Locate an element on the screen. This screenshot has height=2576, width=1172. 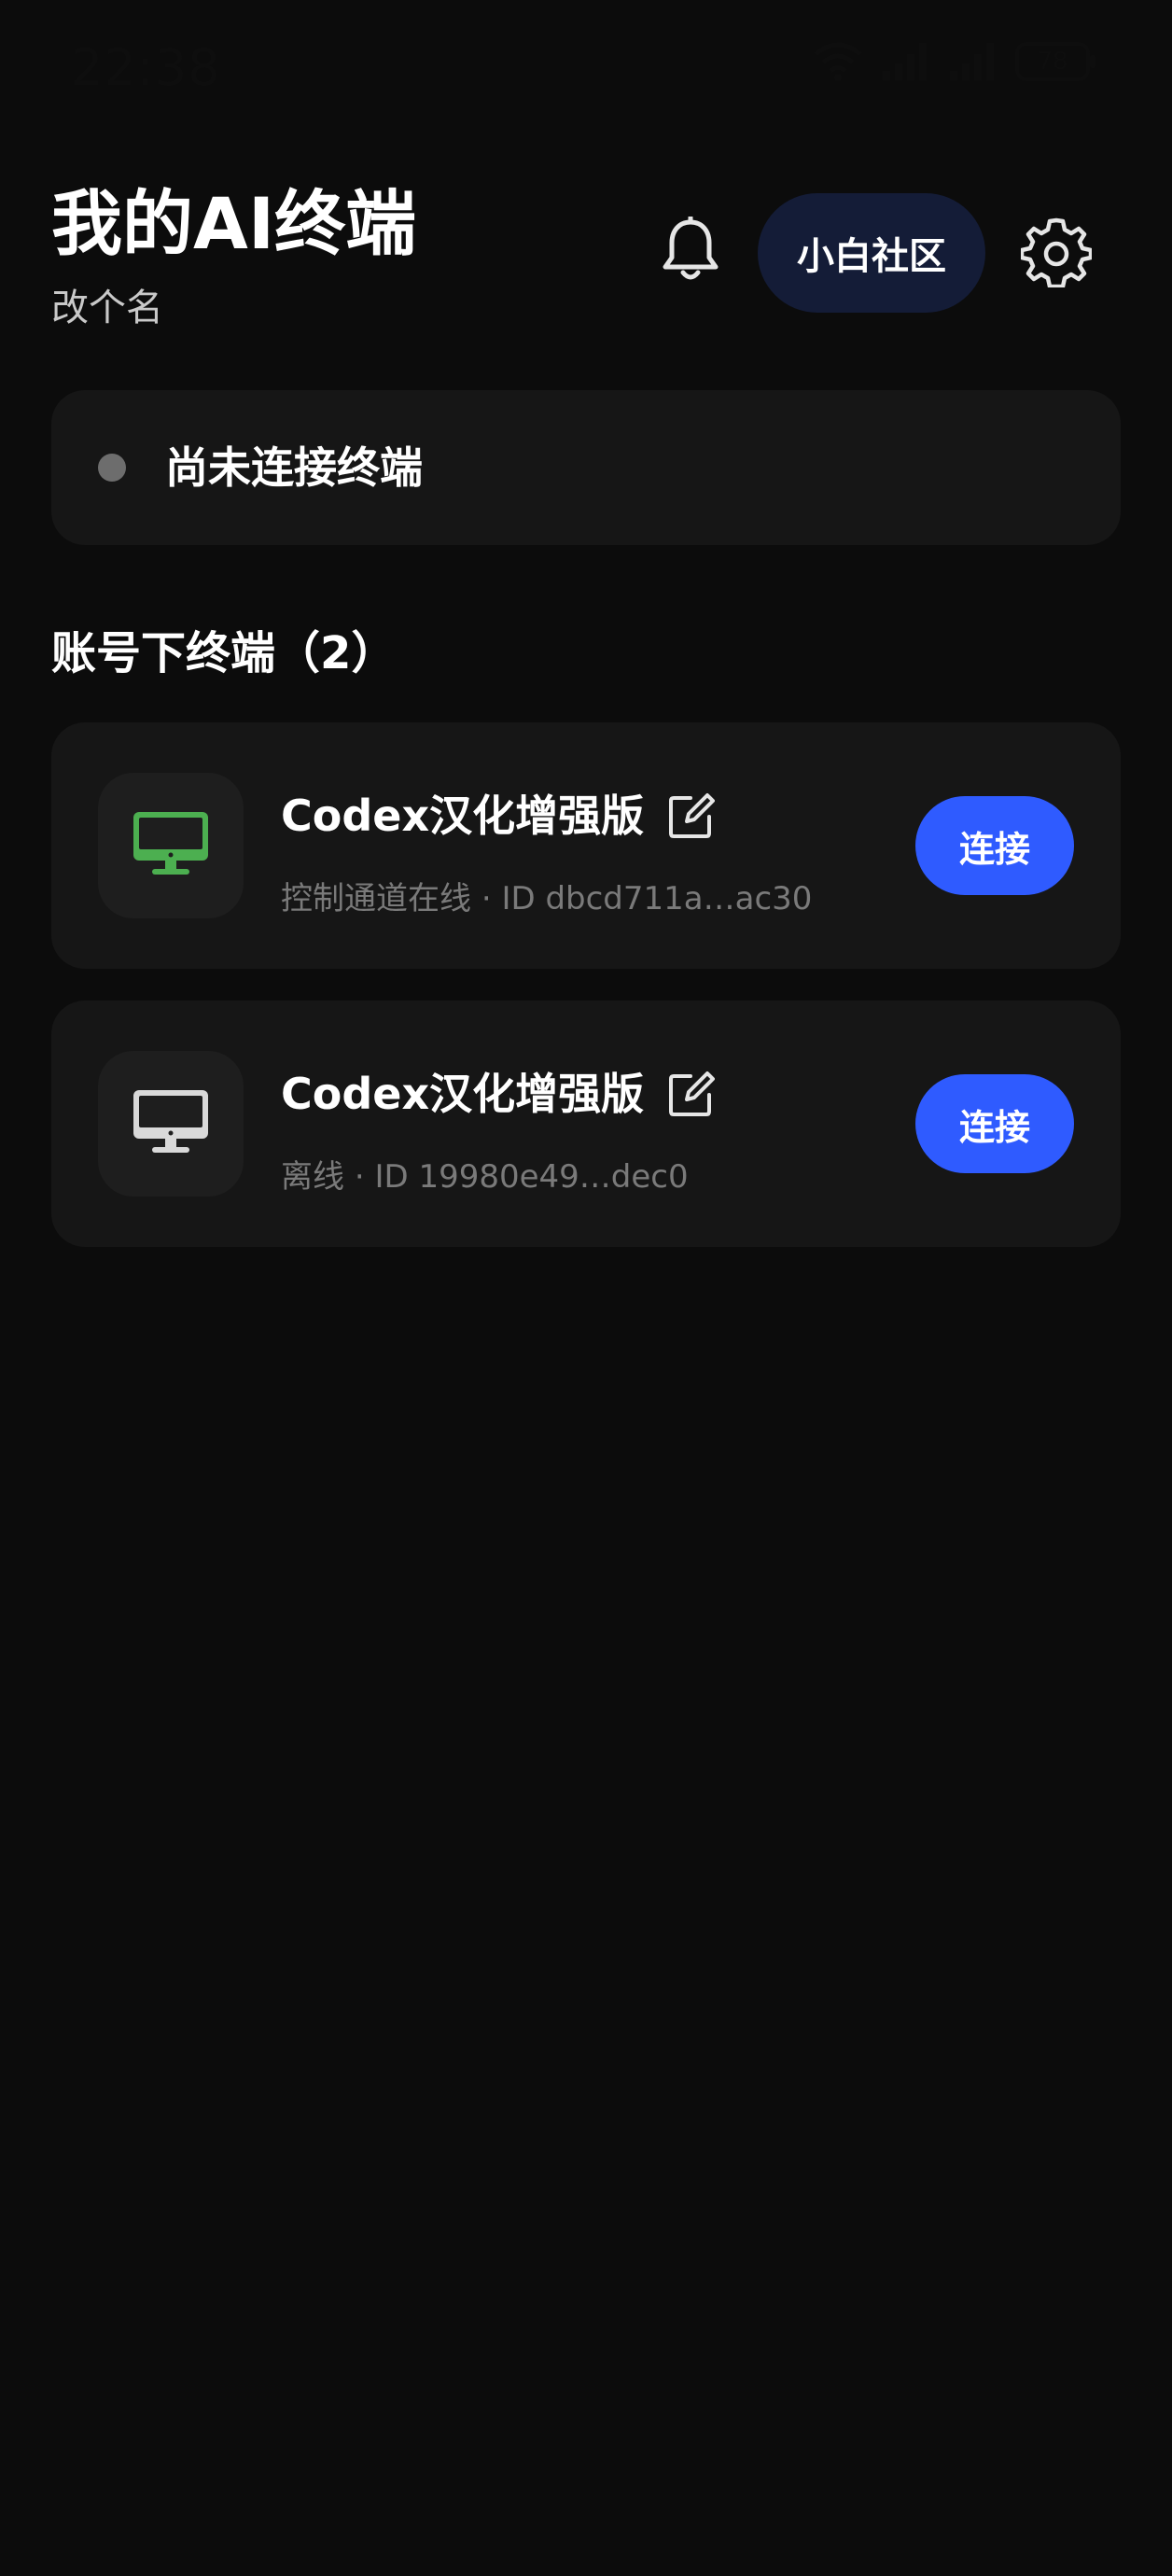
status-bar: 22:38 78 is located at coordinates (586, 70).